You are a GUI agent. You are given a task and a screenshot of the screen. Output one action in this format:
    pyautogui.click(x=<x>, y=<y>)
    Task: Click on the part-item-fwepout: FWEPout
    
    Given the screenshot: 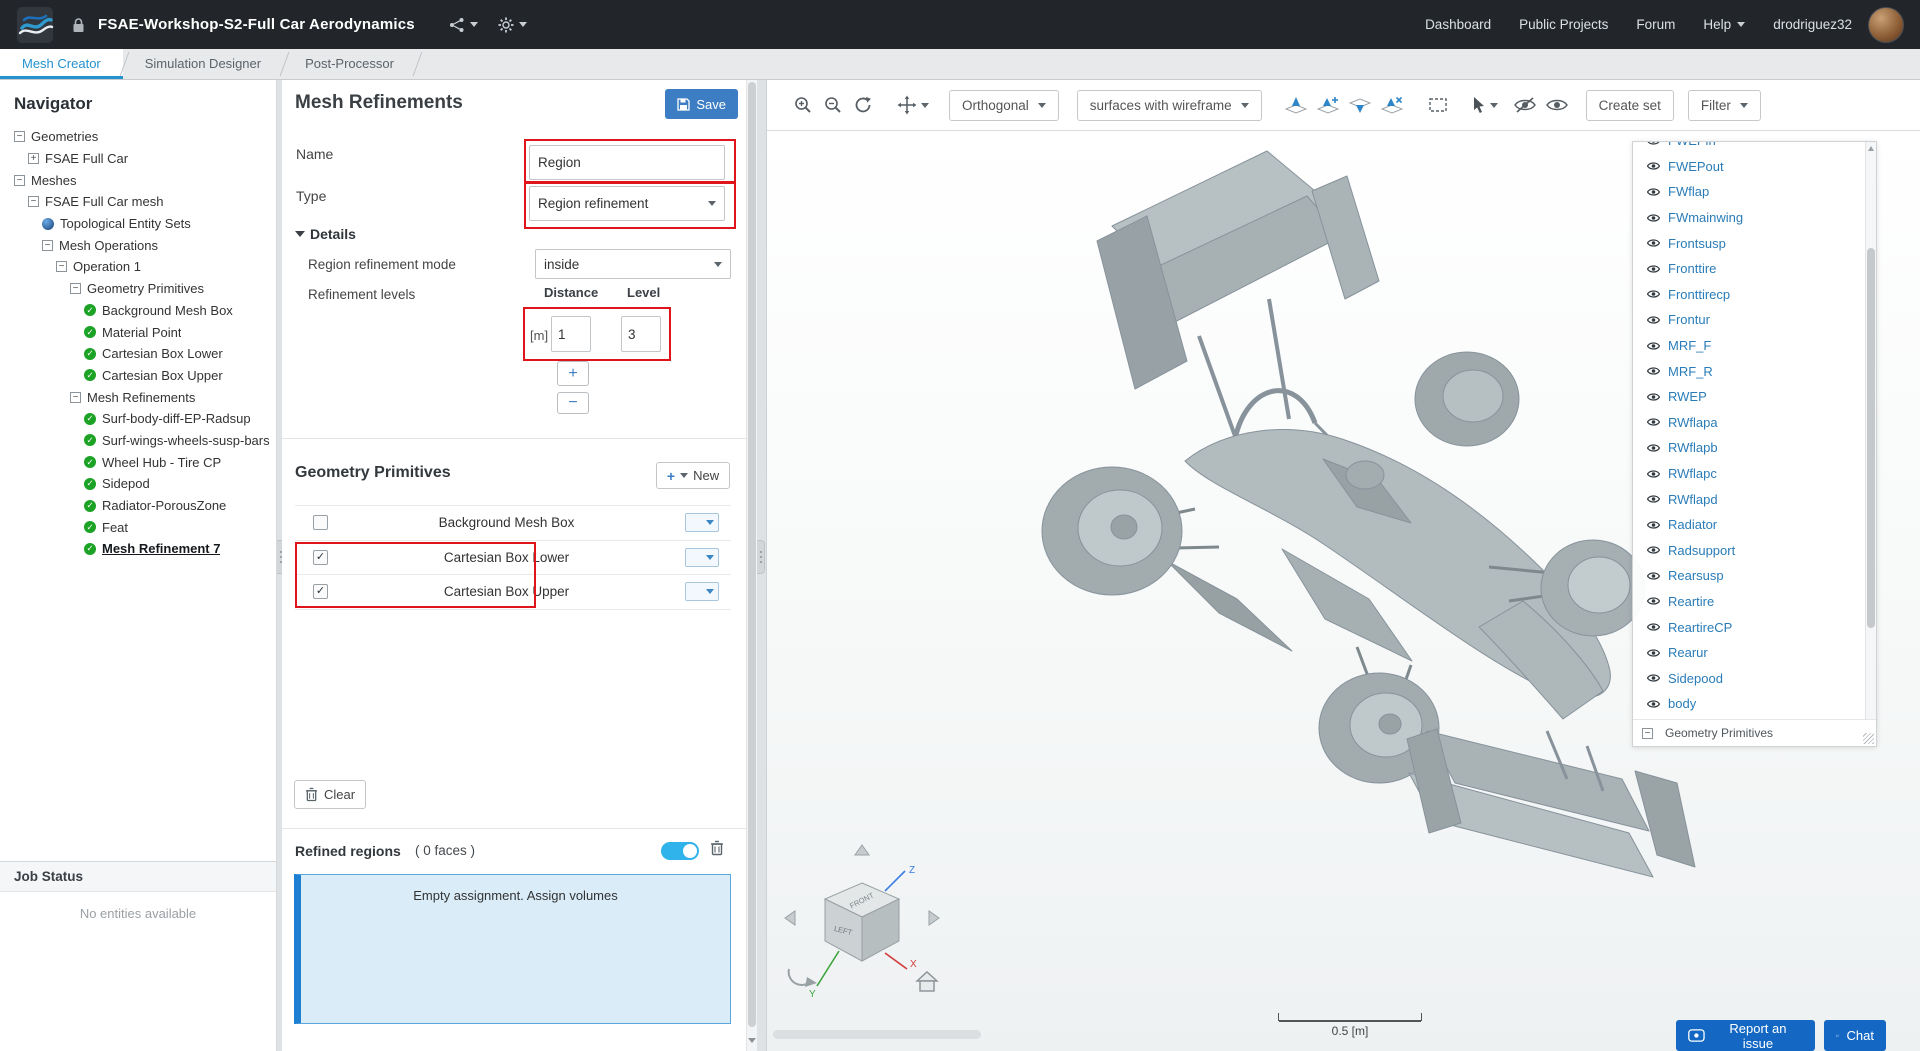 What is the action you would take?
    pyautogui.click(x=1748, y=167)
    